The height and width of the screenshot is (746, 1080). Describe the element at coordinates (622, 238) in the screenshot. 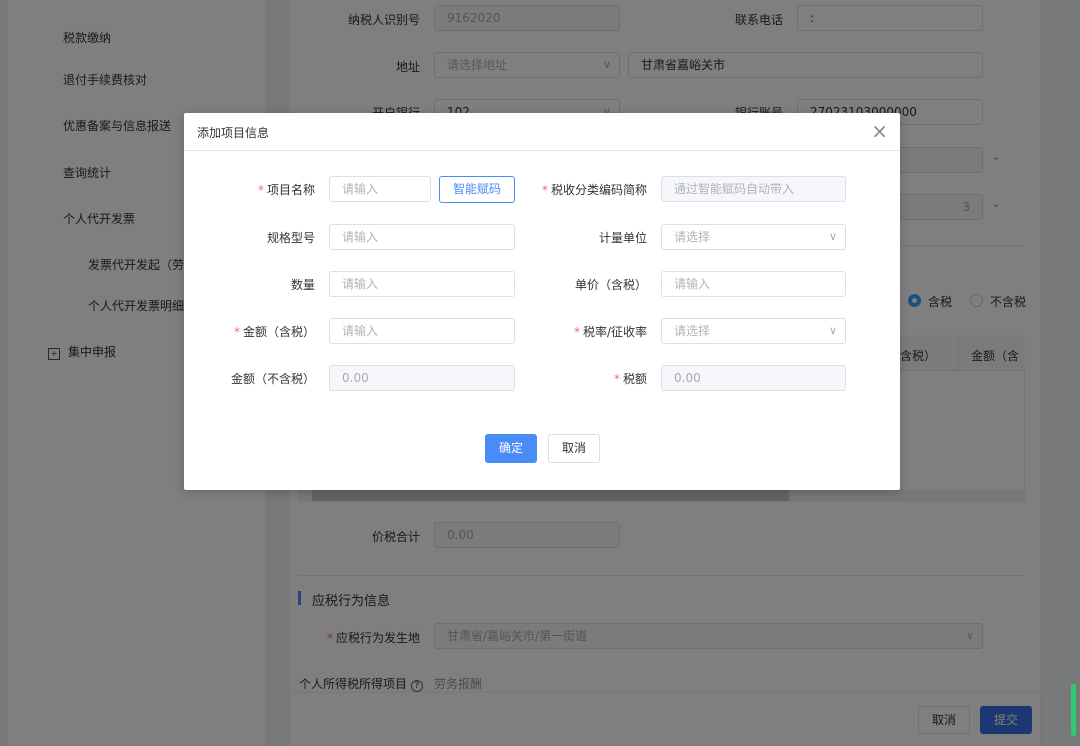

I see `unit-label: 计量单位` at that location.